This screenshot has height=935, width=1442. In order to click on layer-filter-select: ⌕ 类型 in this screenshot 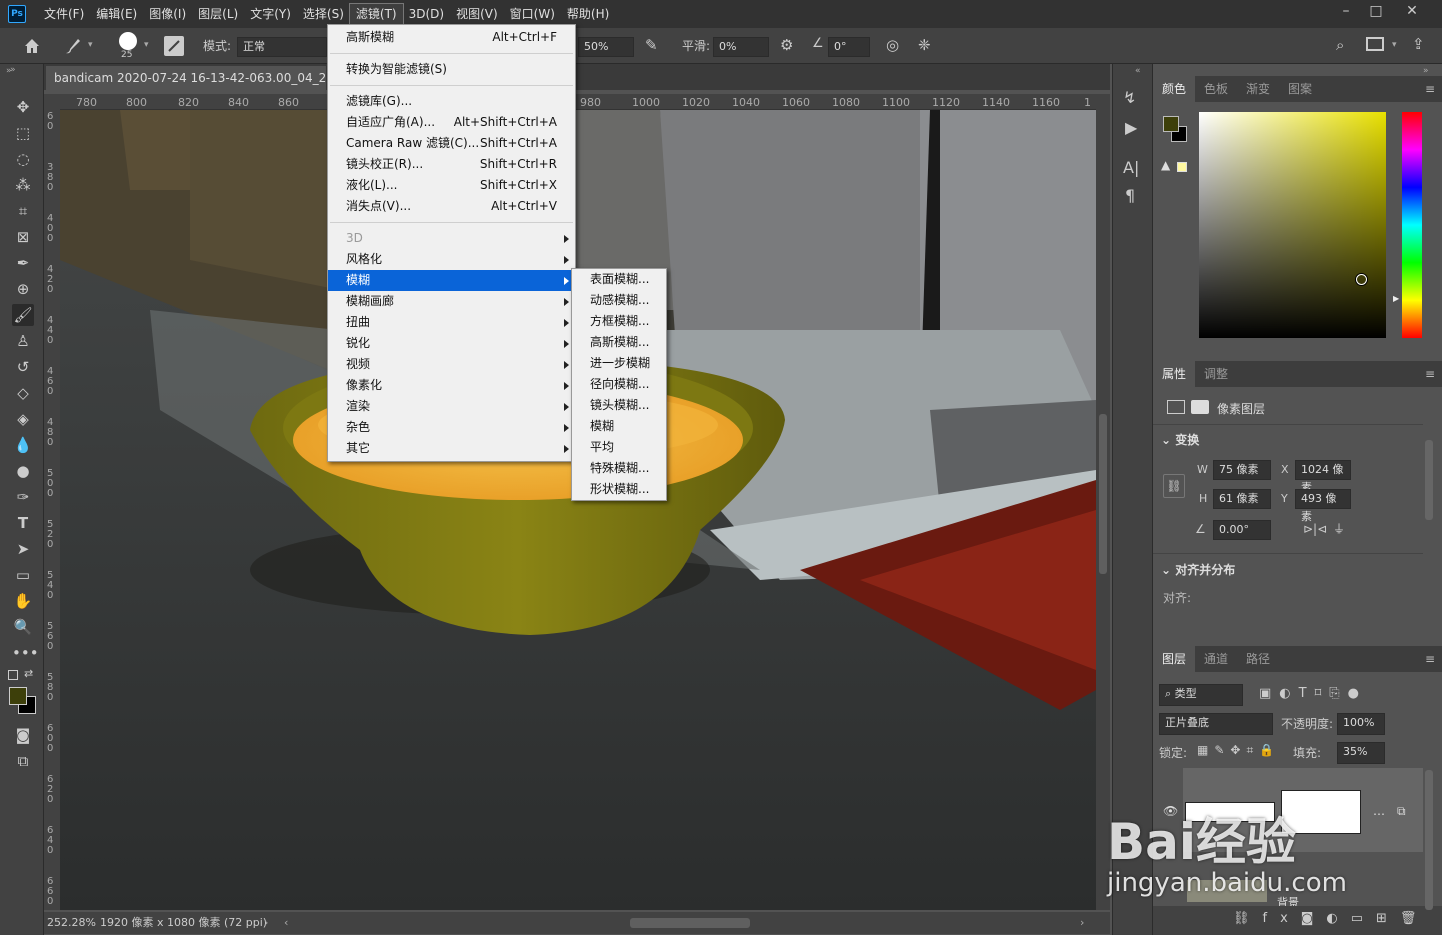, I will do `click(1201, 695)`.